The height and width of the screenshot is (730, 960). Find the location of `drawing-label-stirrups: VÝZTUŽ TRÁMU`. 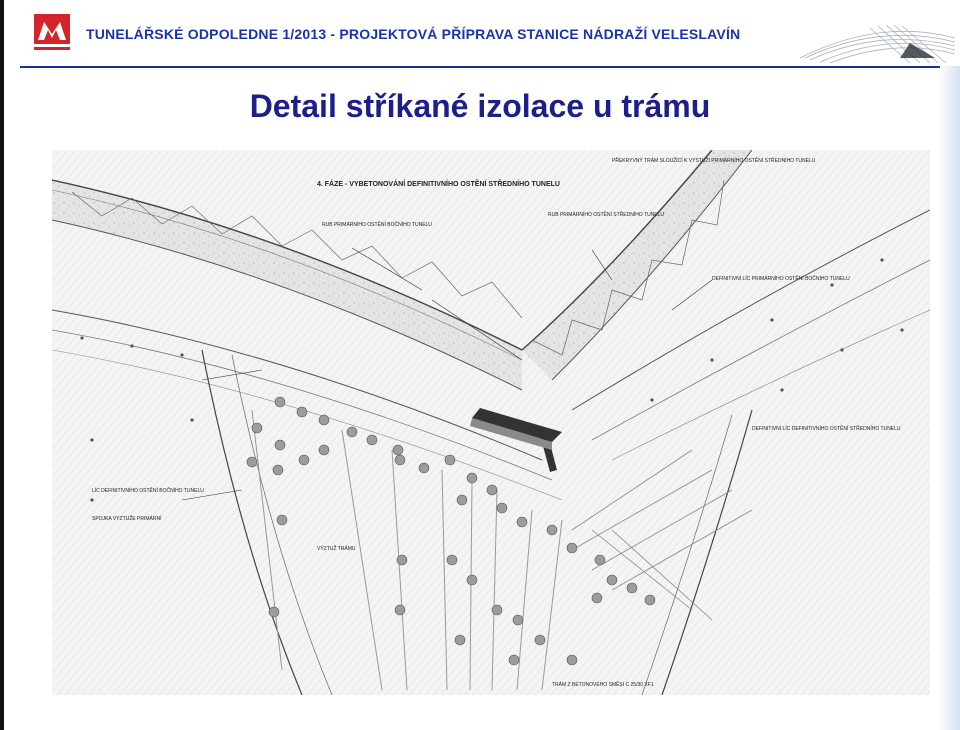

drawing-label-stirrups: VÝZTUŽ TRÁMU is located at coordinates (336, 548).